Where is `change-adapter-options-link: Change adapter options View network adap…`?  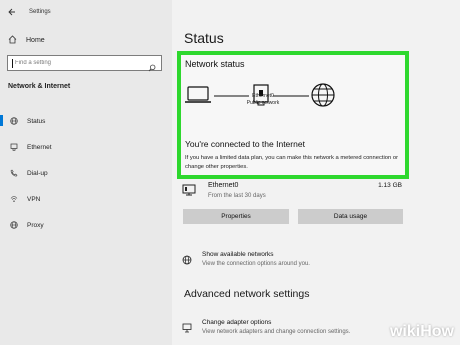
change-adapter-options-link: Change adapter options View network adap… is located at coordinates (302, 329).